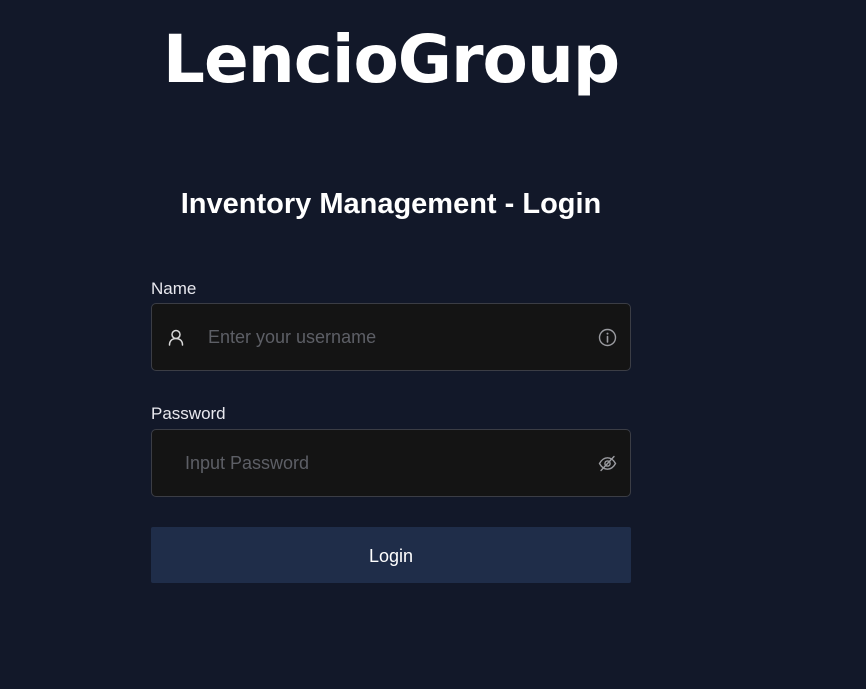 This screenshot has width=866, height=689. Describe the element at coordinates (385, 463) in the screenshot. I see `password-input` at that location.